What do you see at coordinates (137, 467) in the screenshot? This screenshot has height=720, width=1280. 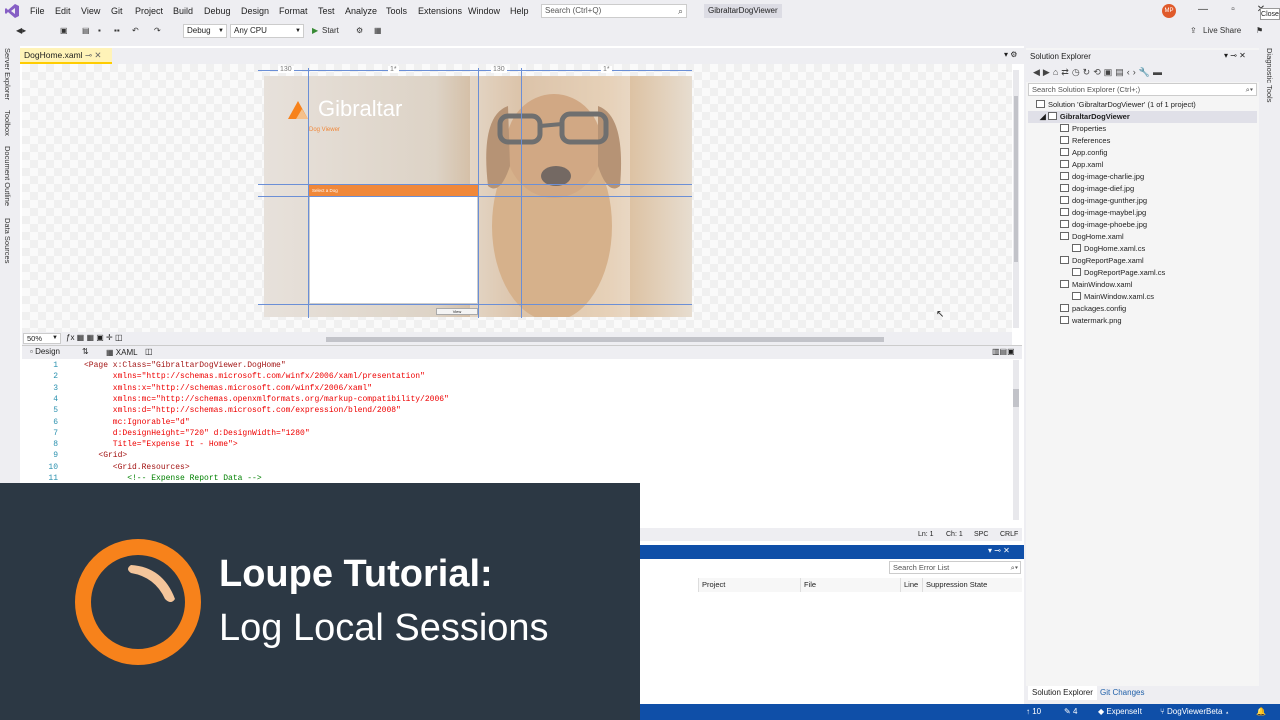 I see `code-line: <Grid.Resources>` at bounding box center [137, 467].